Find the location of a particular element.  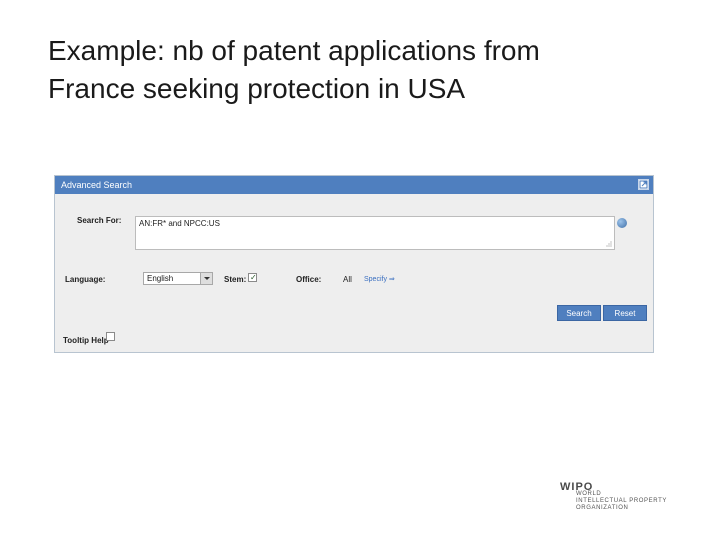

checkmark-icon: ✓ is located at coordinates (253, 277).